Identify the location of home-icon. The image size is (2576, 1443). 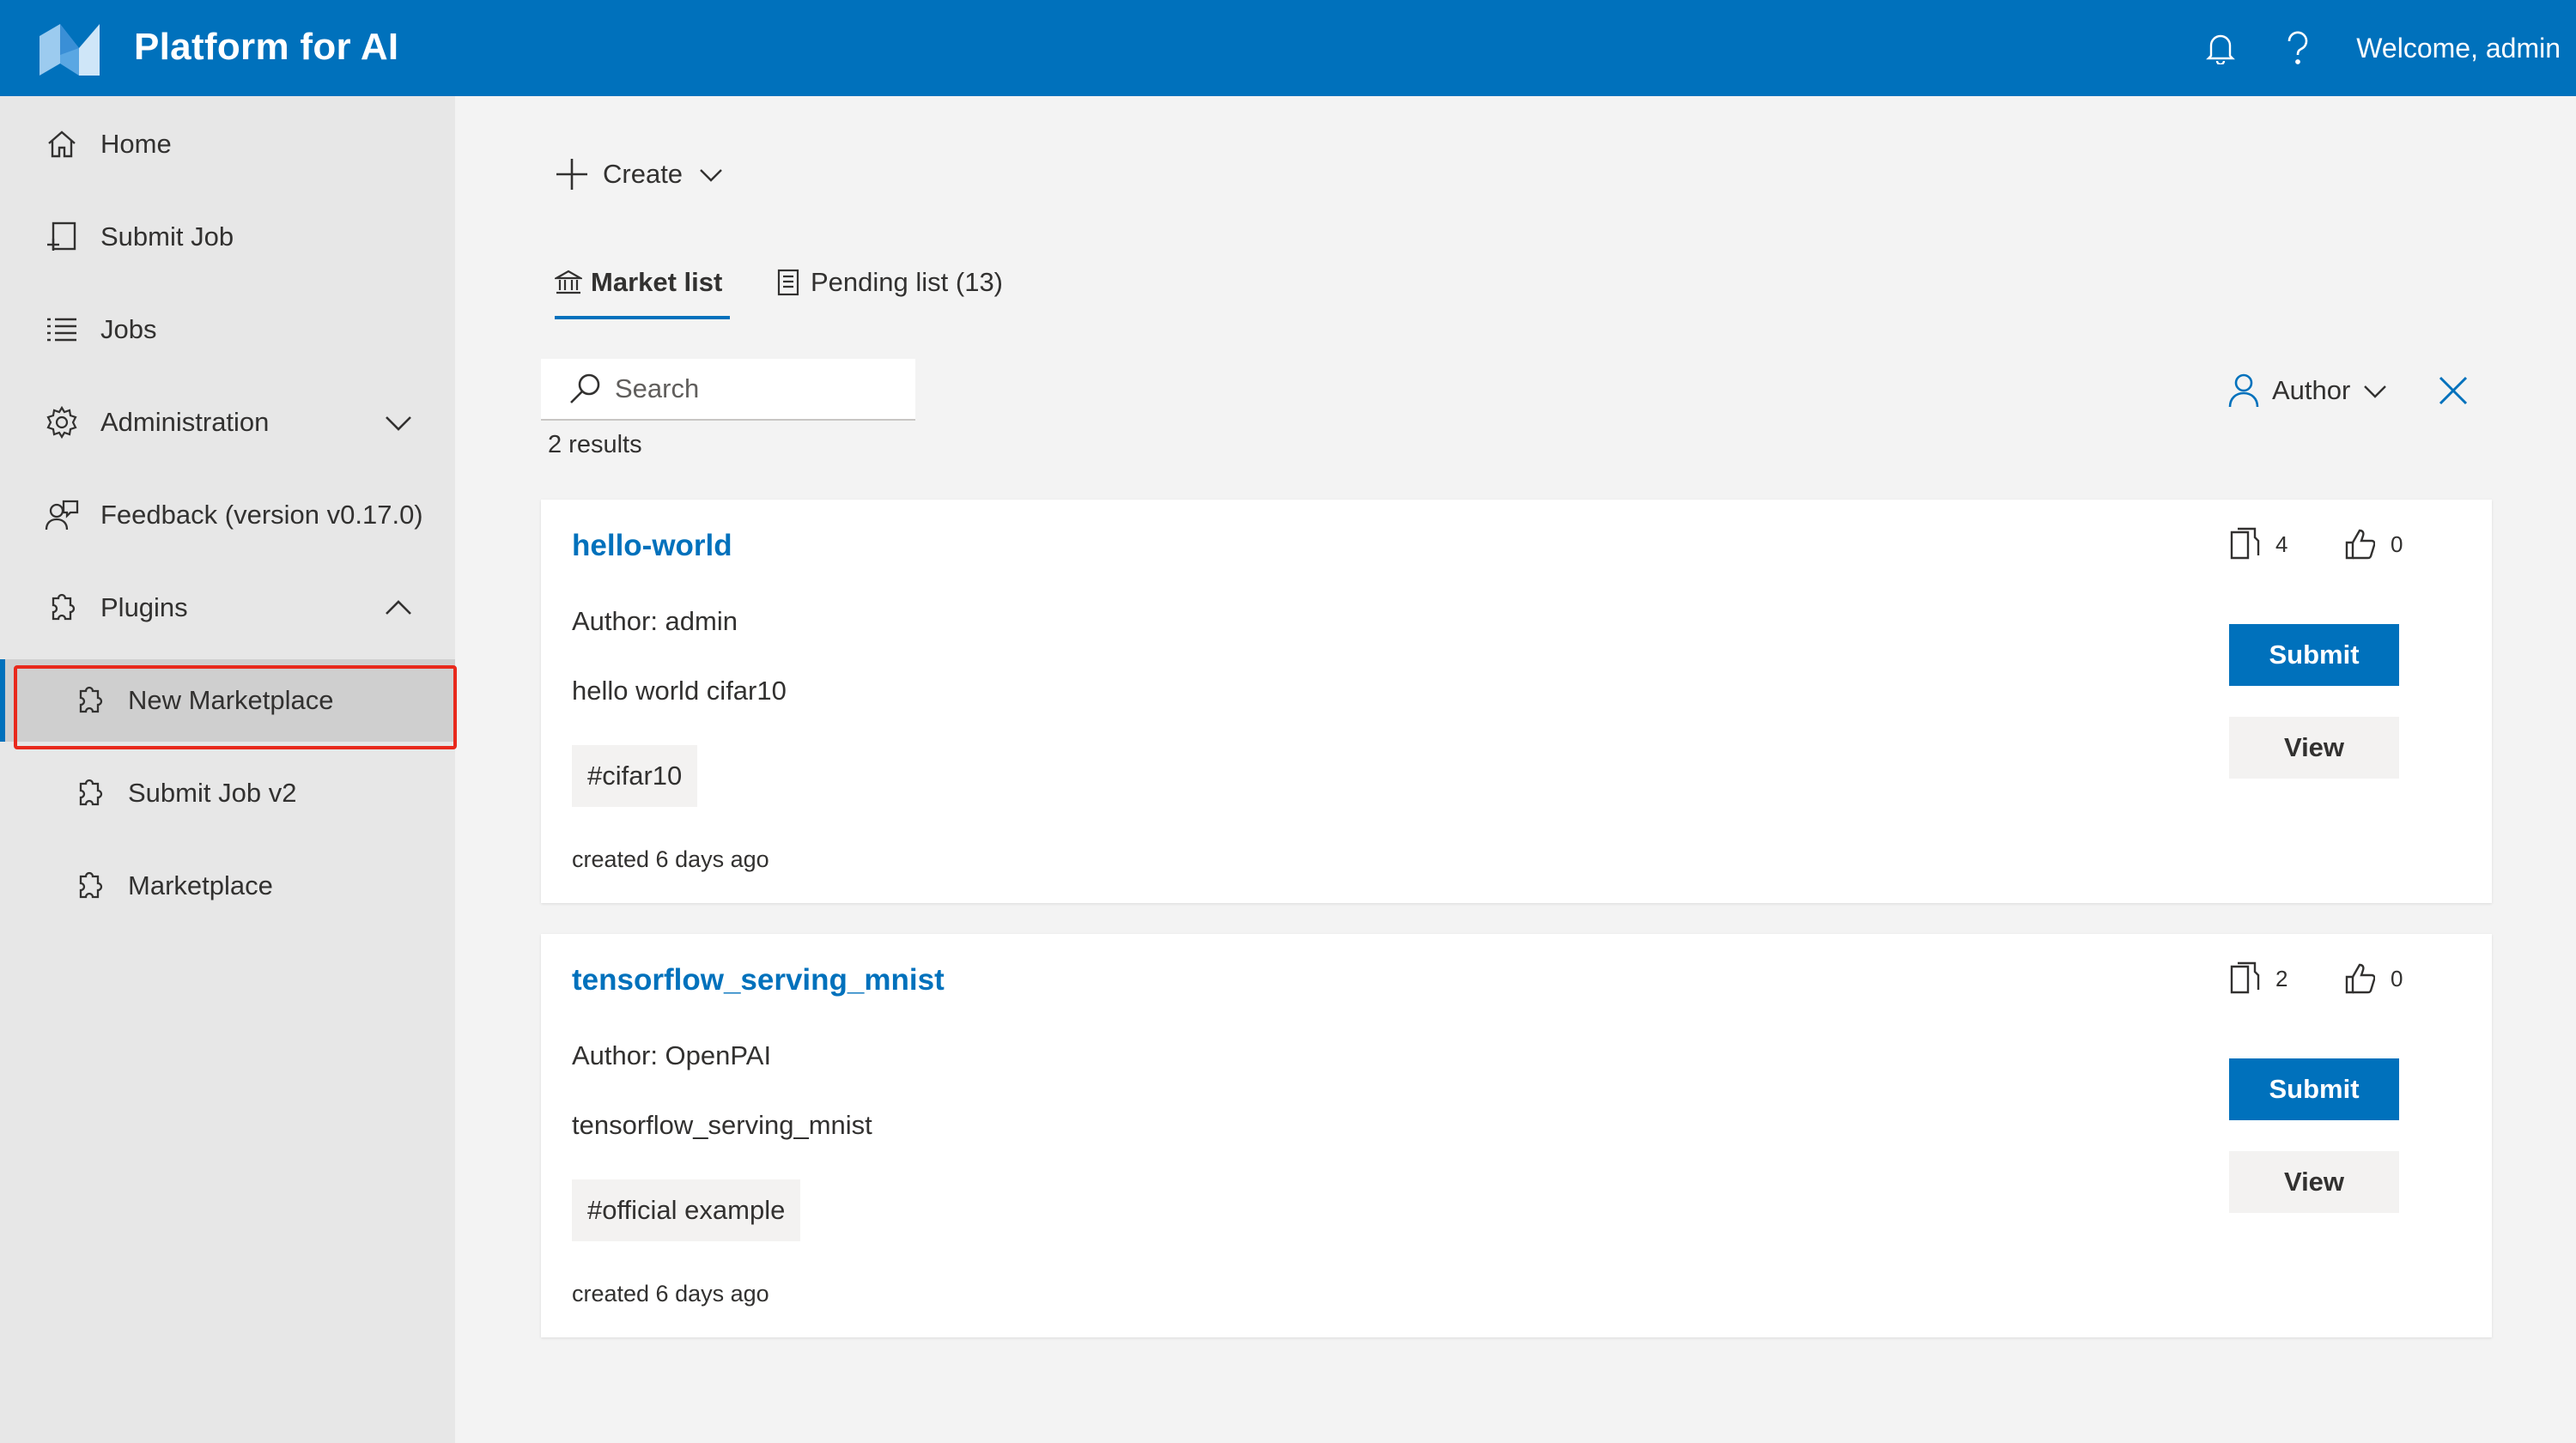
(62, 144).